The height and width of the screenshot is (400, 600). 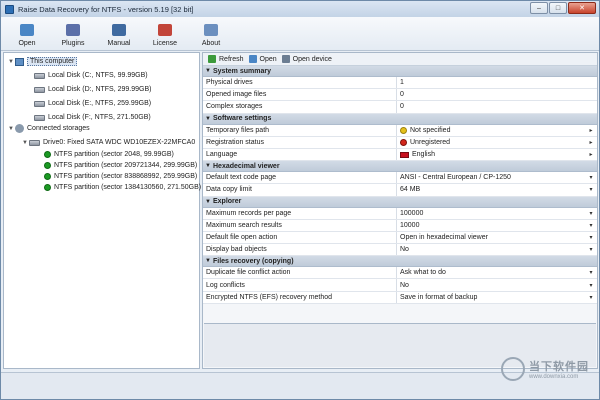 What do you see at coordinates (19, 128) in the screenshot?
I see `storage-icon` at bounding box center [19, 128].